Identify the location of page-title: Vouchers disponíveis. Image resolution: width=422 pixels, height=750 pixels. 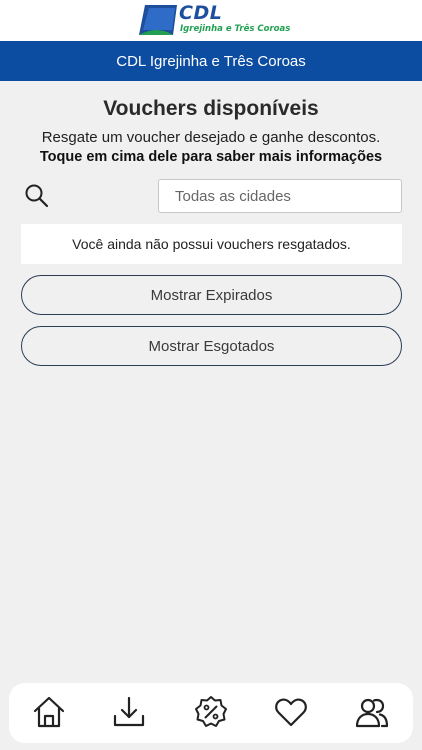
(211, 108).